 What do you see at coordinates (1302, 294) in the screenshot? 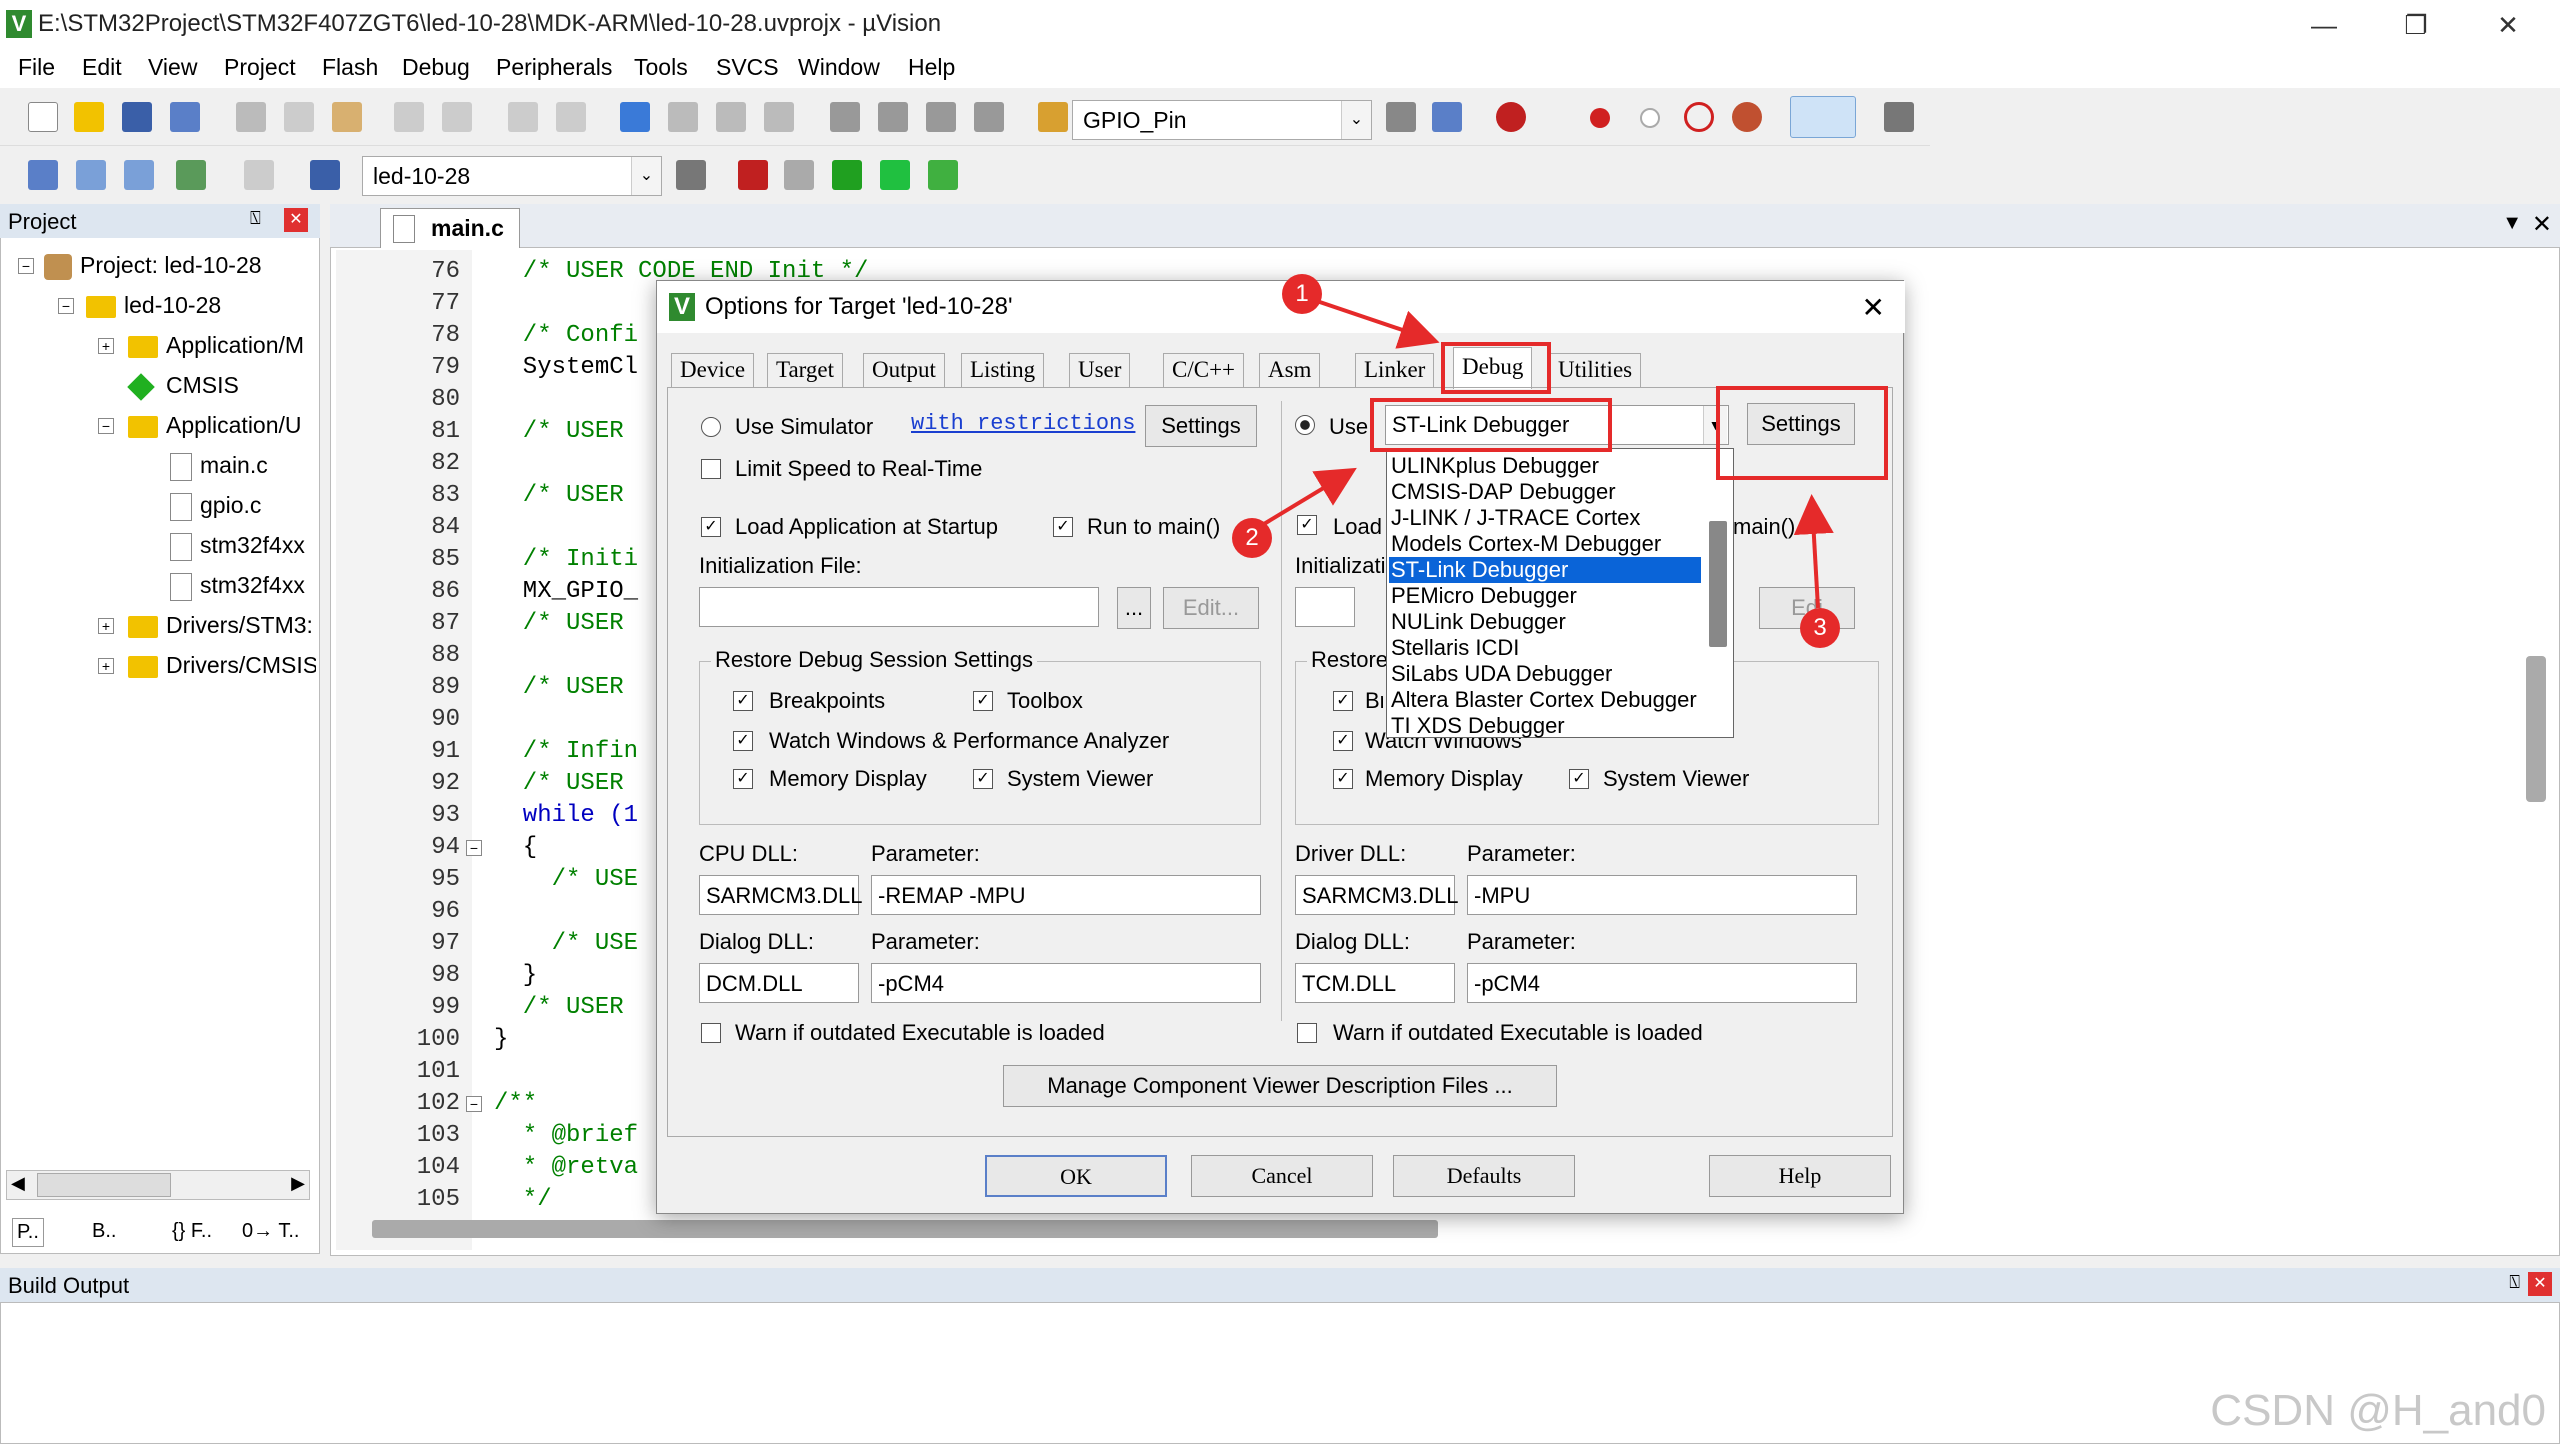
I see `annotation-badge-1: 1` at bounding box center [1302, 294].